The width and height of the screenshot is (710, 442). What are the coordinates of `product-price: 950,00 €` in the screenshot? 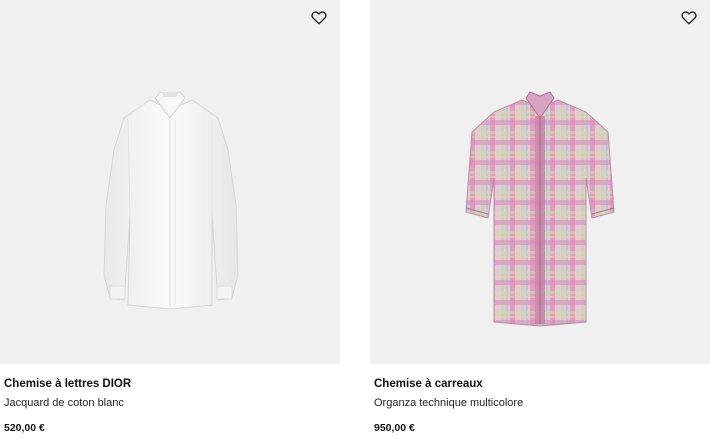 It's located at (394, 428).